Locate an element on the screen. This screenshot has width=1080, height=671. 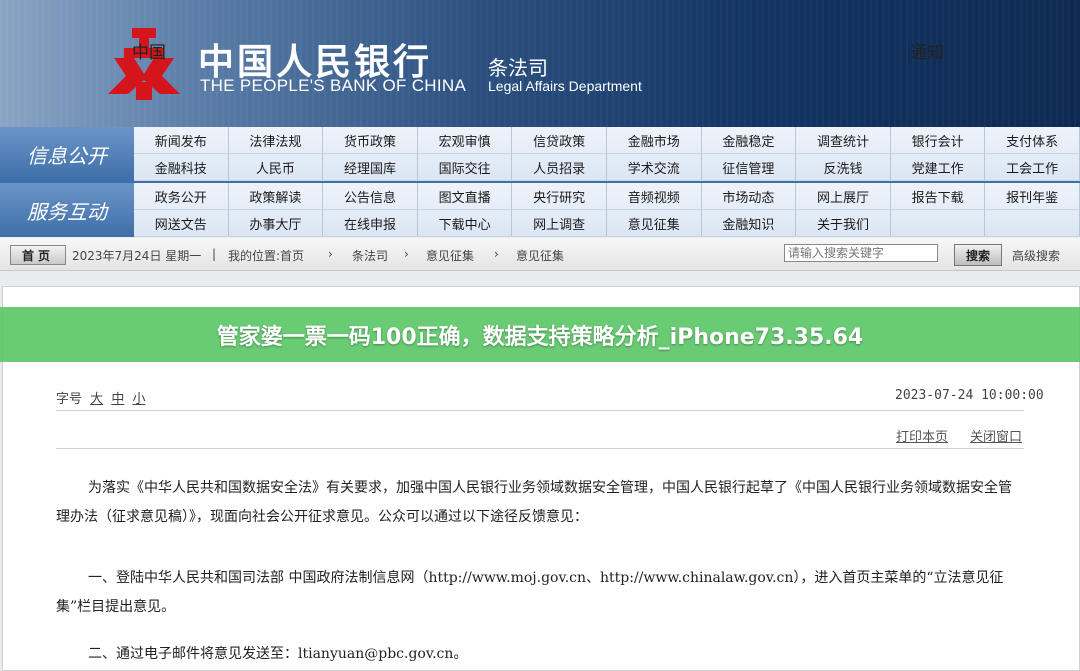
nav-item: 意见征集 is located at coordinates (654, 223).